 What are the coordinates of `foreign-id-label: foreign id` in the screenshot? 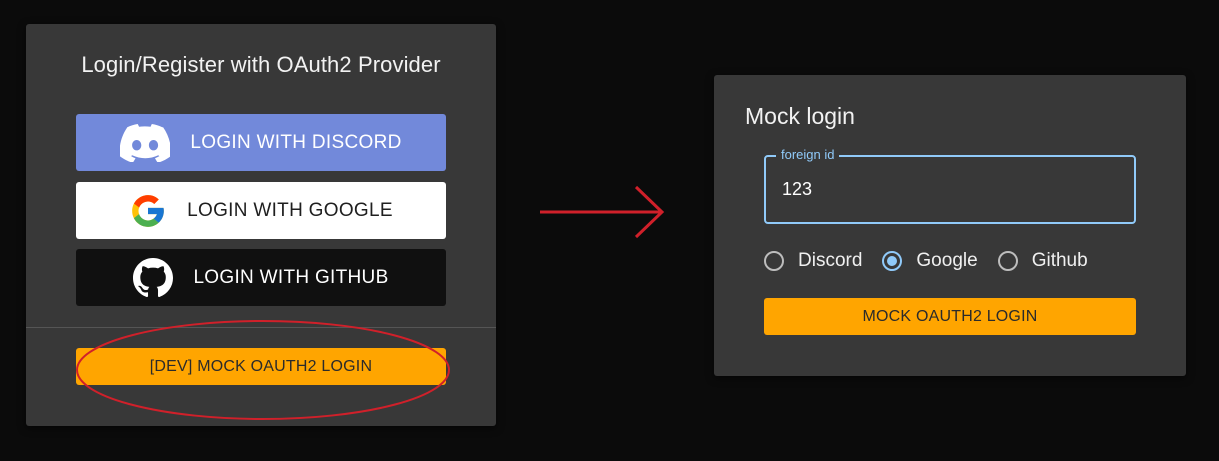 It's located at (808, 155).